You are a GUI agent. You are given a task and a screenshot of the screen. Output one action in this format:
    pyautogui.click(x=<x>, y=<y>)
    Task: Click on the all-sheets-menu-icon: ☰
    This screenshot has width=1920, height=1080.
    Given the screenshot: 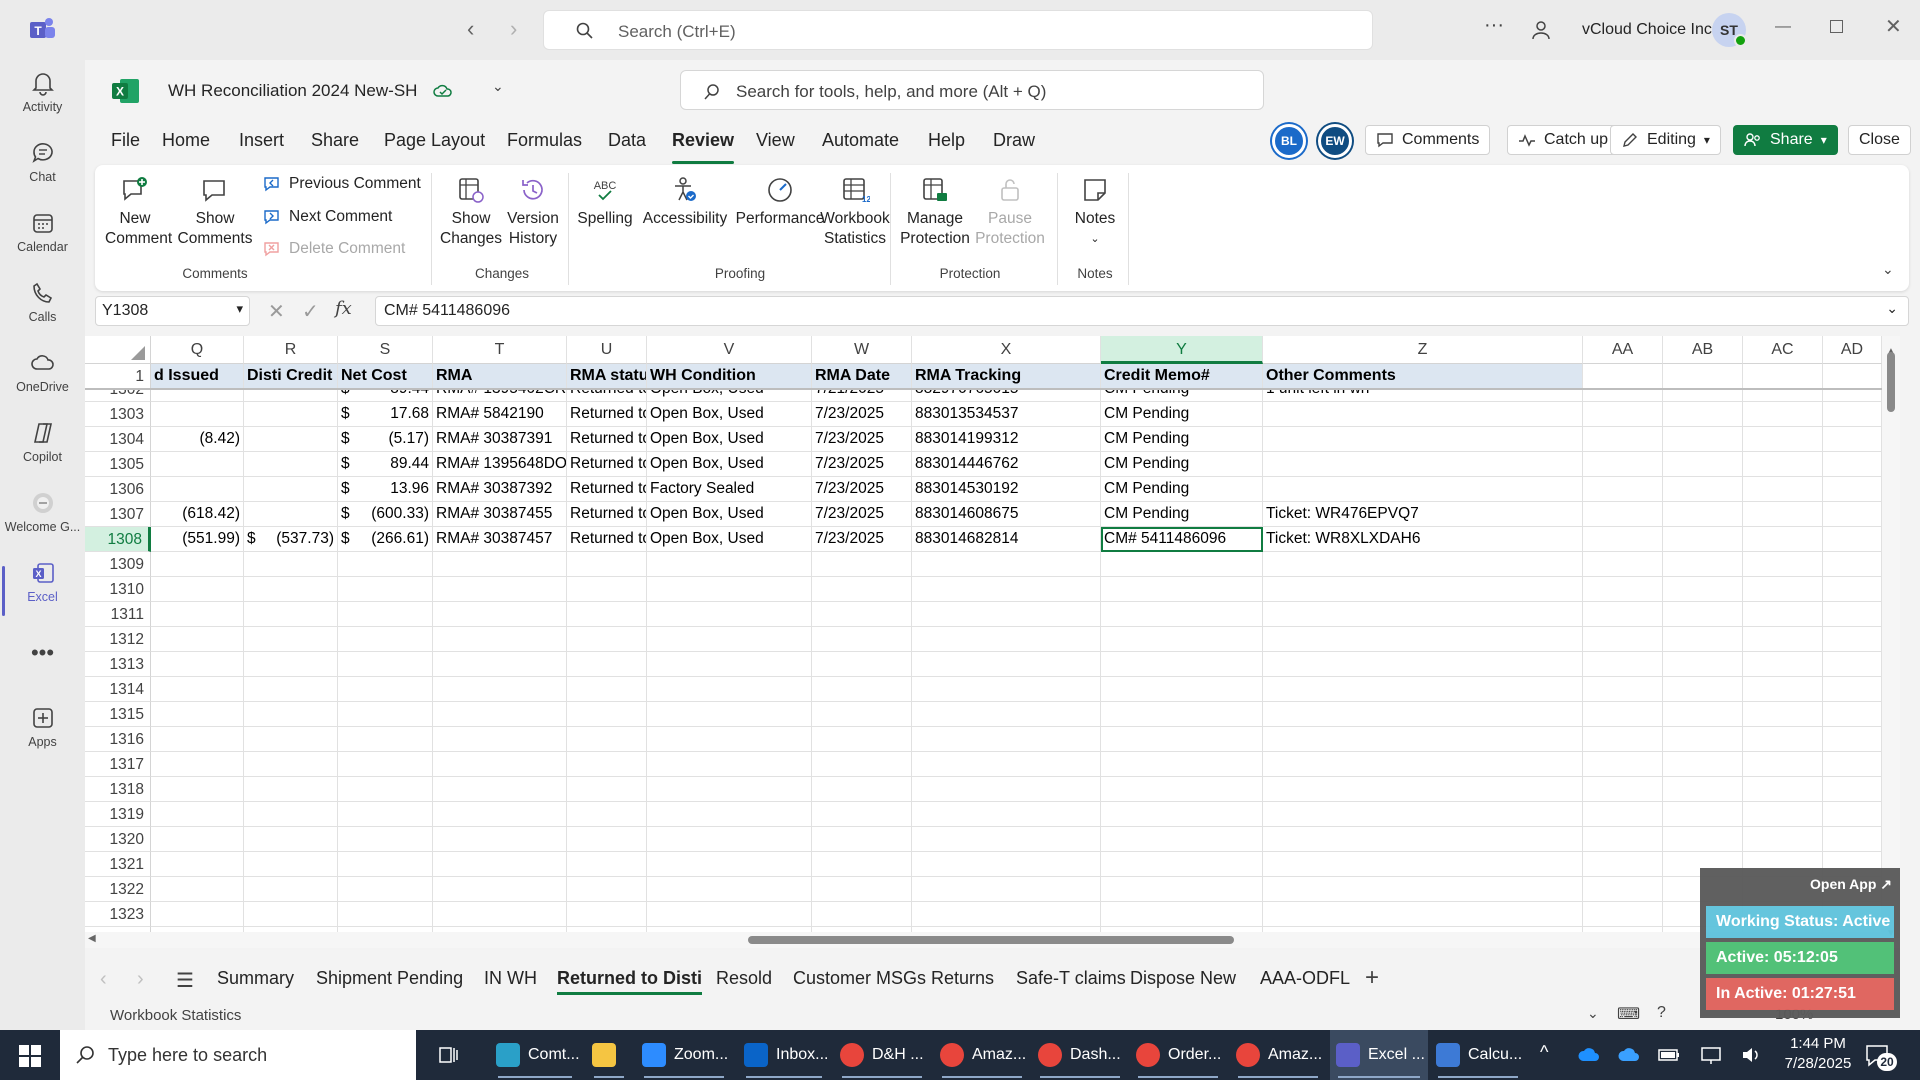 What is the action you would take?
    pyautogui.click(x=185, y=980)
    